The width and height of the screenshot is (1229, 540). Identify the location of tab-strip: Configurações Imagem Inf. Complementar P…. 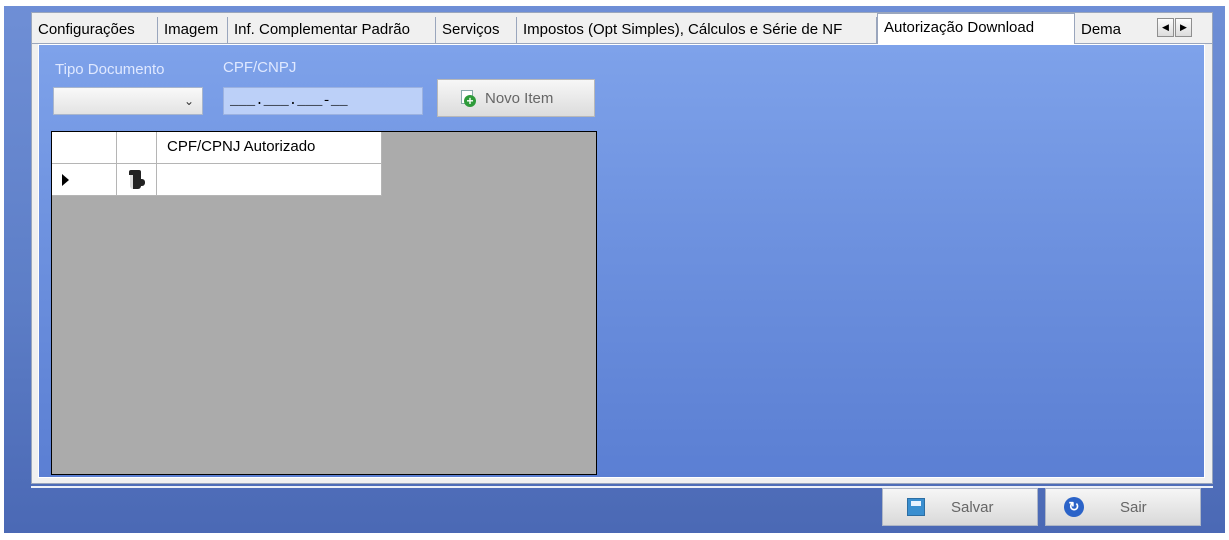
(622, 28).